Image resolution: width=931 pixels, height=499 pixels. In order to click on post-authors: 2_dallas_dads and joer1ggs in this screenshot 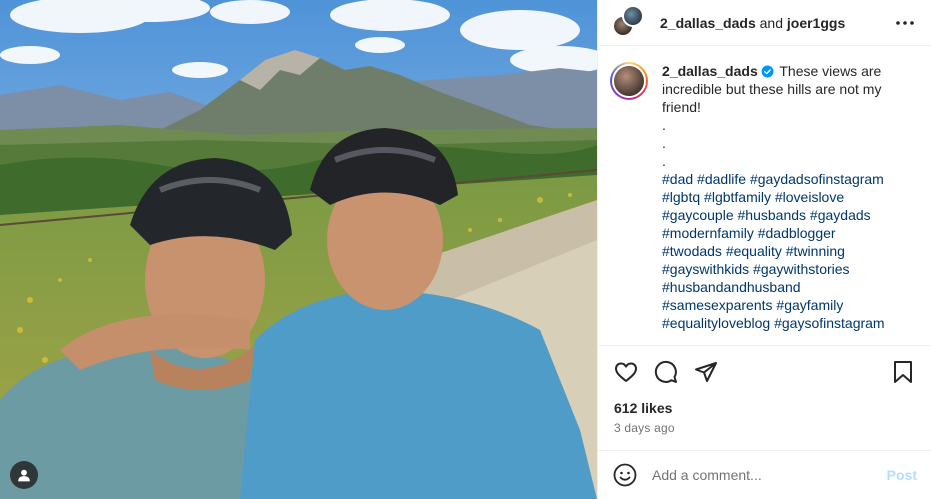, I will do `click(776, 23)`.